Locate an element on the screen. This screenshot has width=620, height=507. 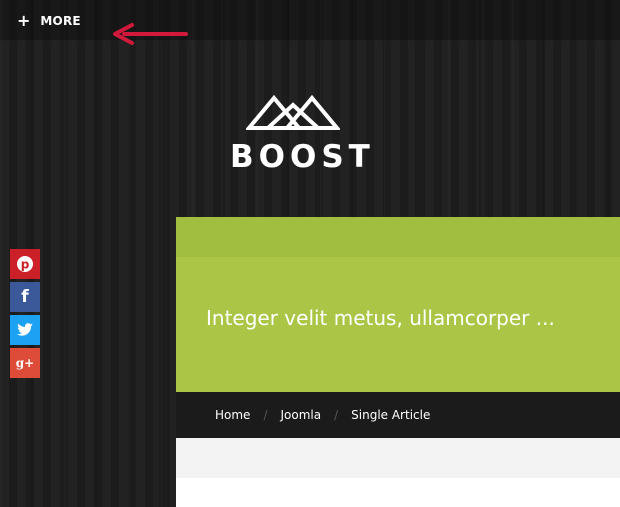
google-plus-icon: g+ is located at coordinates (25, 363).